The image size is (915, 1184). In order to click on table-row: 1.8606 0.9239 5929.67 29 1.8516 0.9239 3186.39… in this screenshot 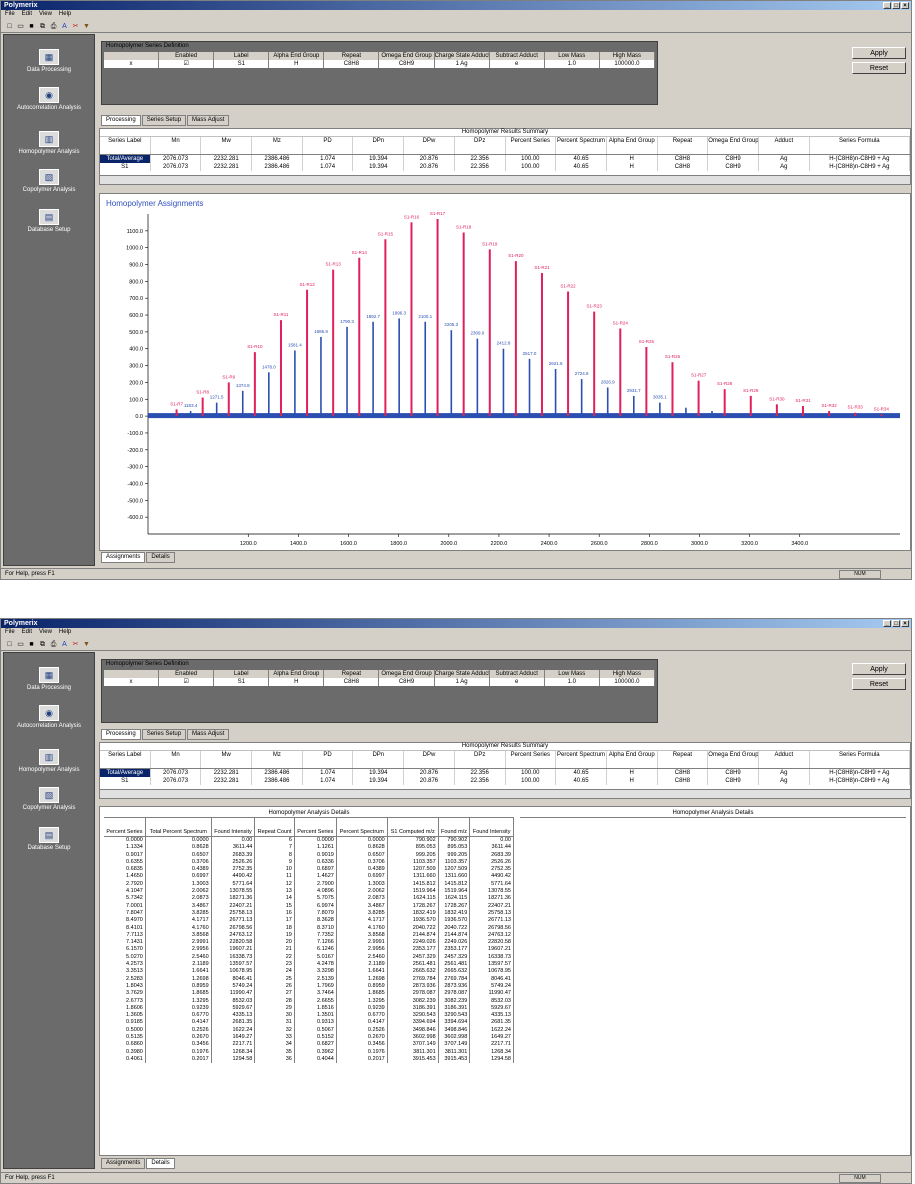, I will do `click(309, 1008)`.